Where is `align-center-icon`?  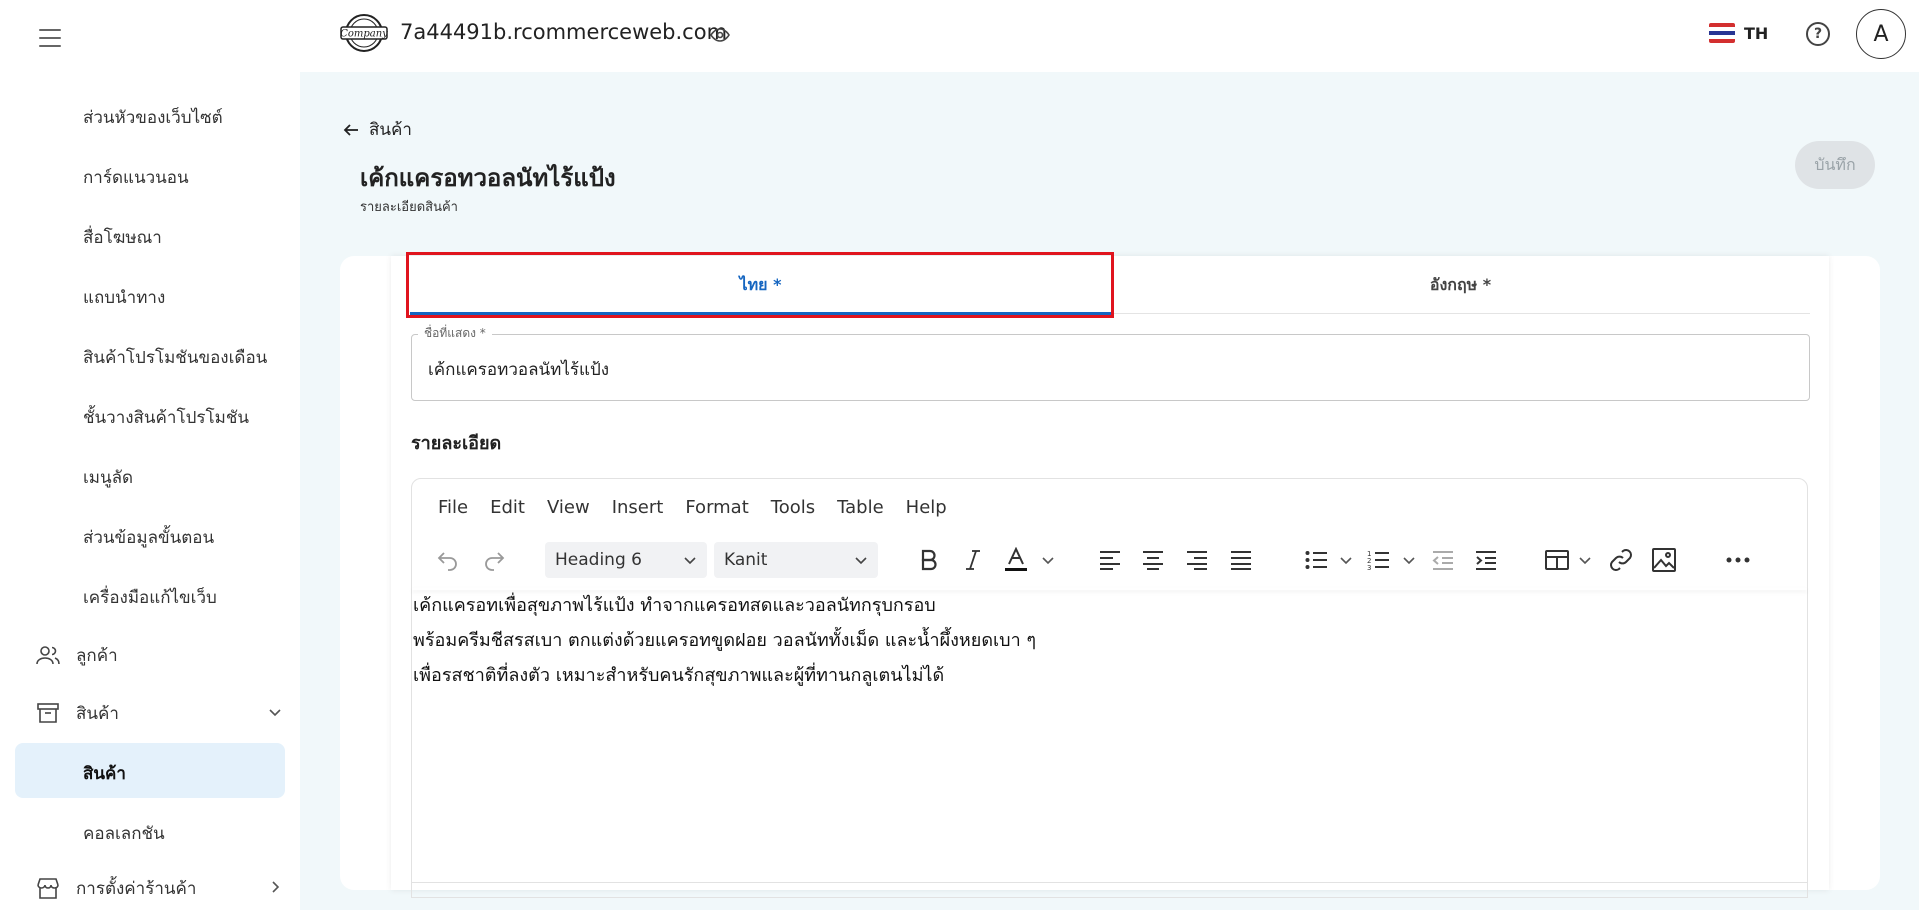 align-center-icon is located at coordinates (1153, 560).